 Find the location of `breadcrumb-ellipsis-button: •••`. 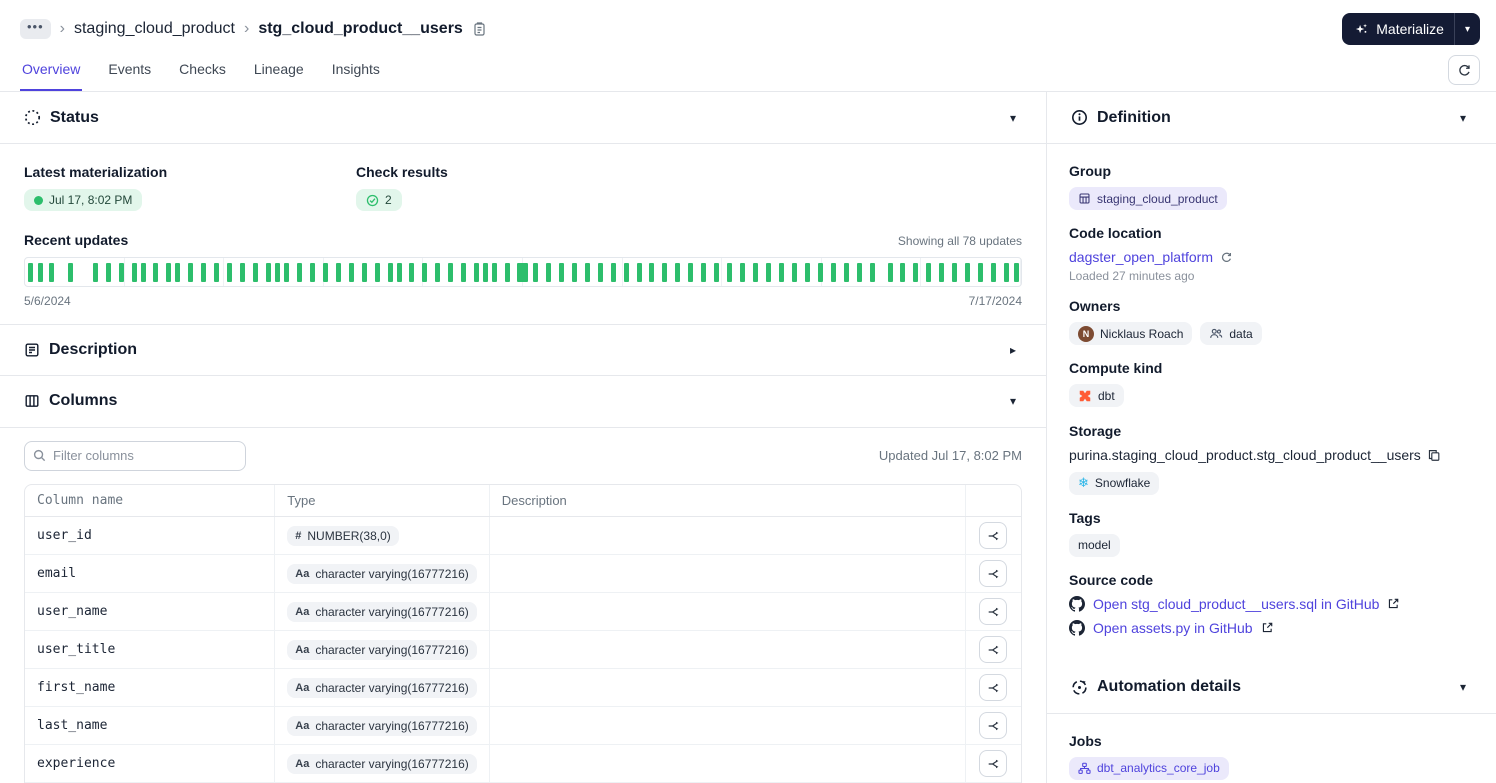

breadcrumb-ellipsis-button: ••• is located at coordinates (35, 29).